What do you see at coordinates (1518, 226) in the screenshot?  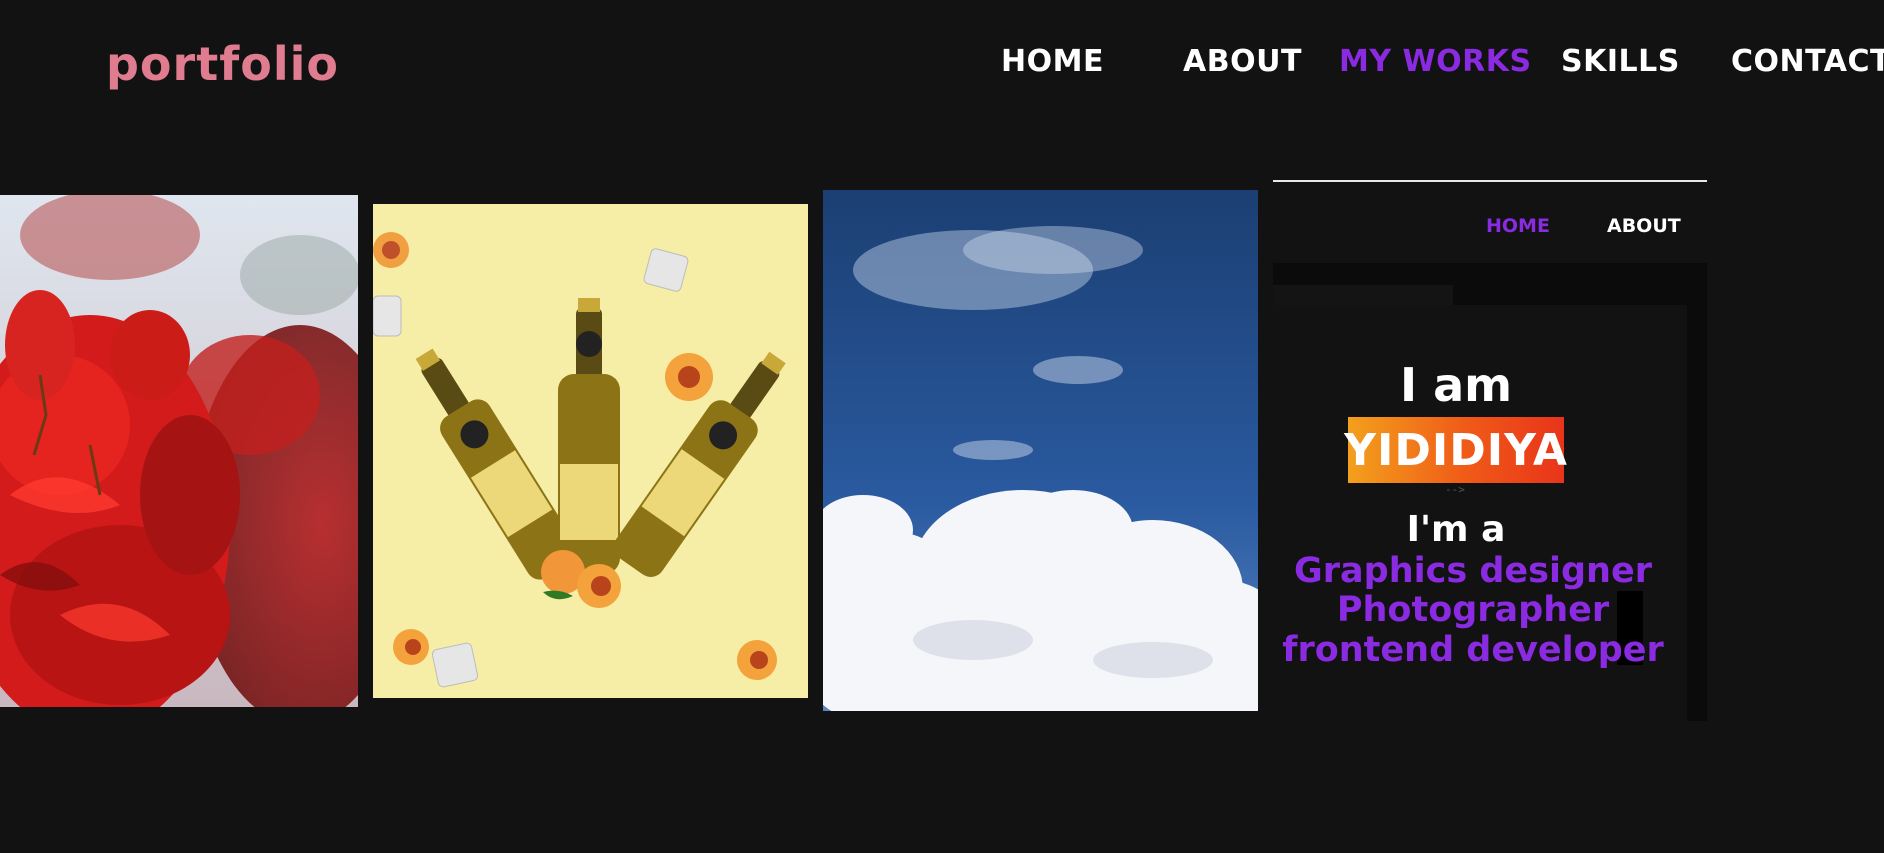 I see `preview-nav-home: HOME` at bounding box center [1518, 226].